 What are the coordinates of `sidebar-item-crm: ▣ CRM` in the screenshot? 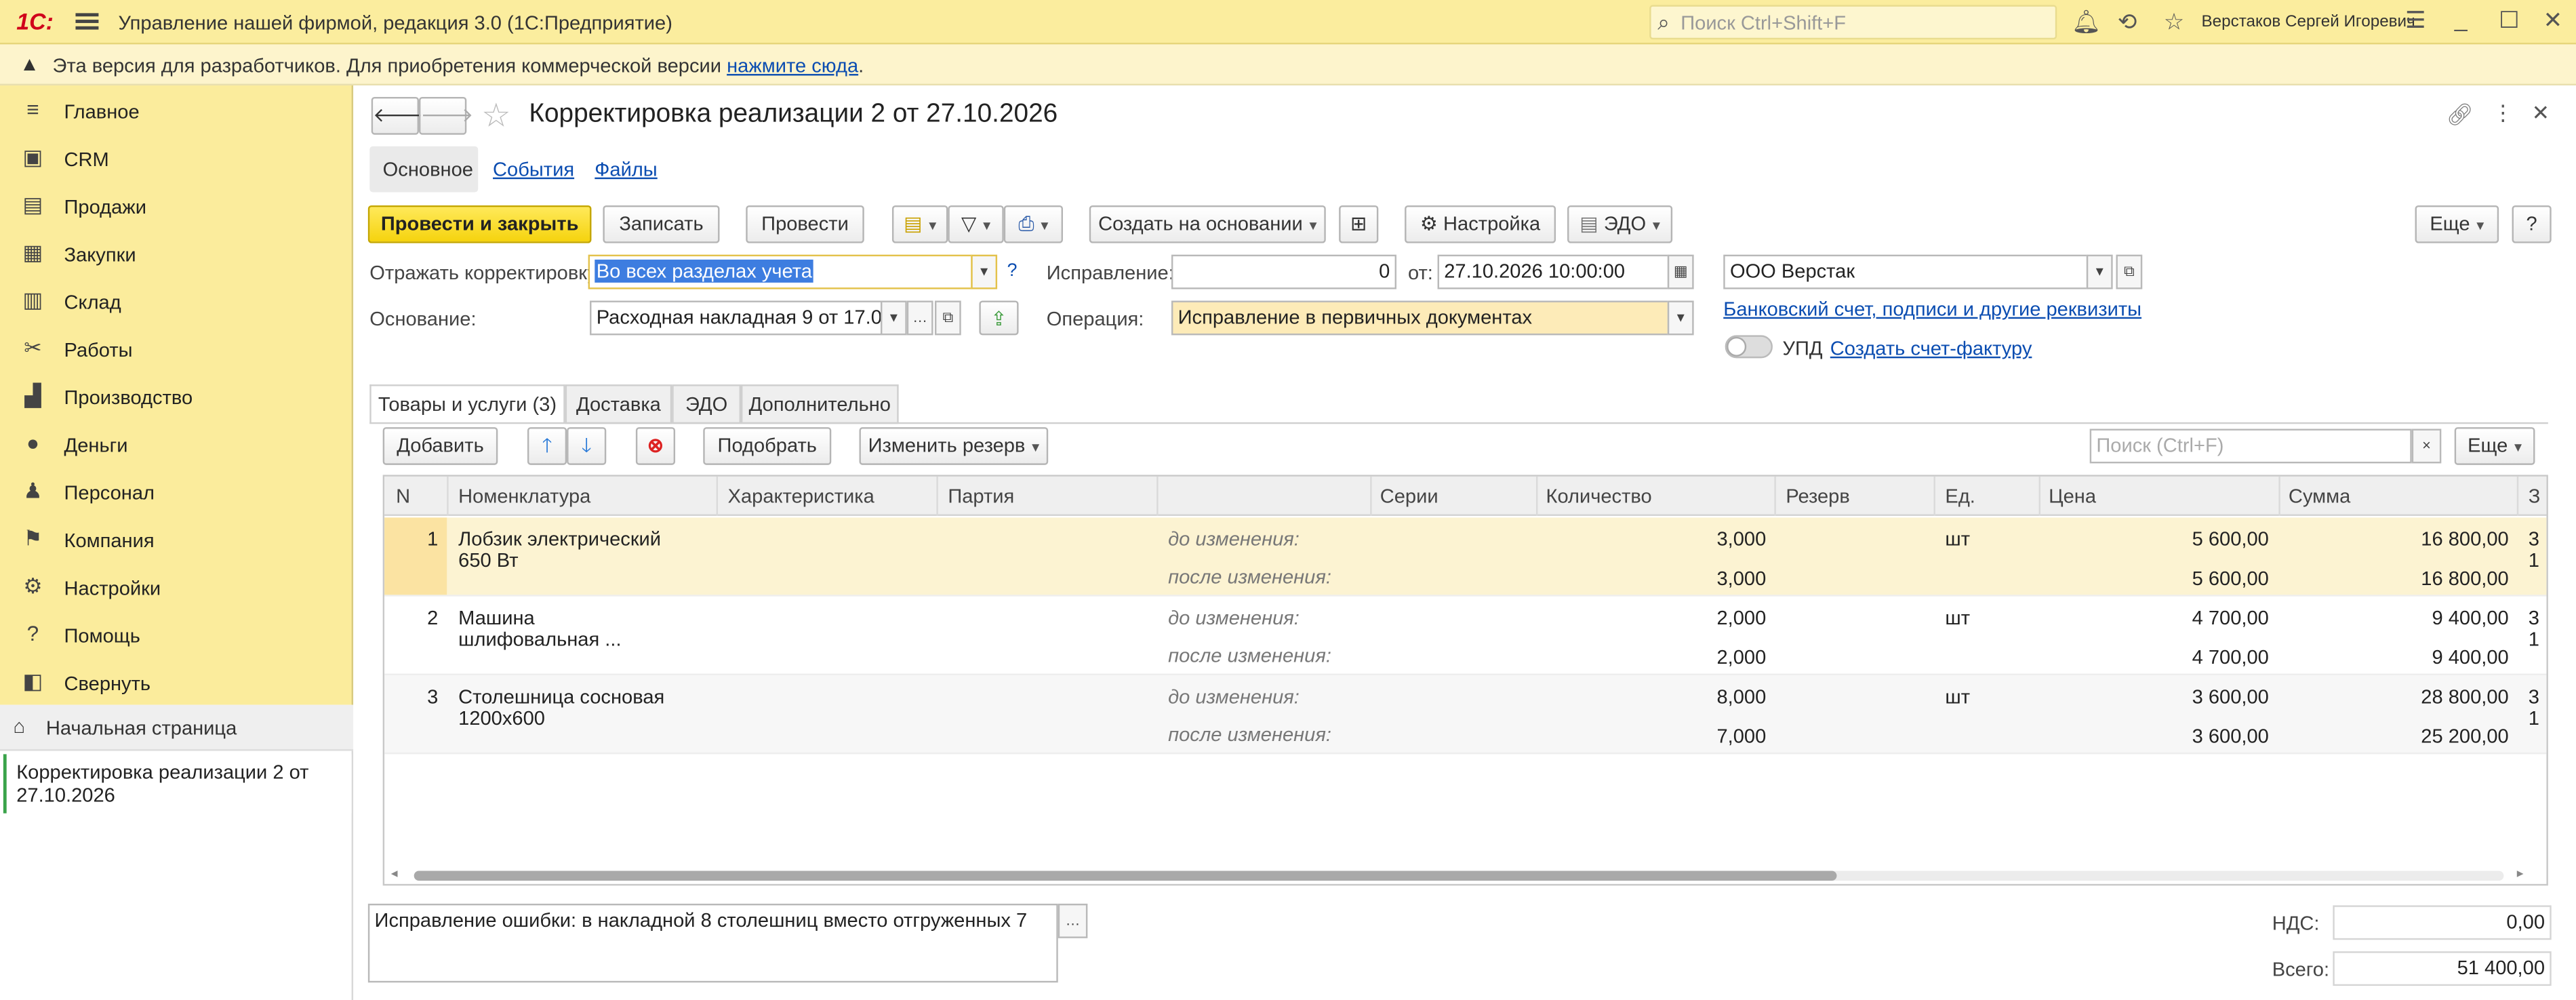 It's located at (176, 158).